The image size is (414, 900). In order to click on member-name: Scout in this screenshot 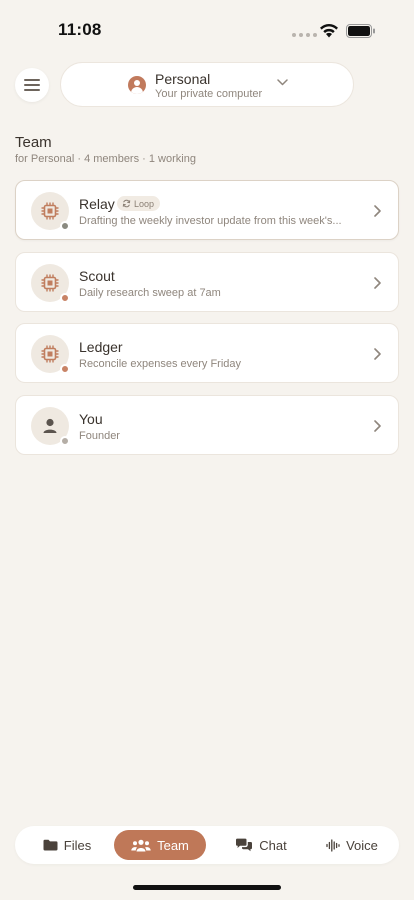, I will do `click(97, 276)`.